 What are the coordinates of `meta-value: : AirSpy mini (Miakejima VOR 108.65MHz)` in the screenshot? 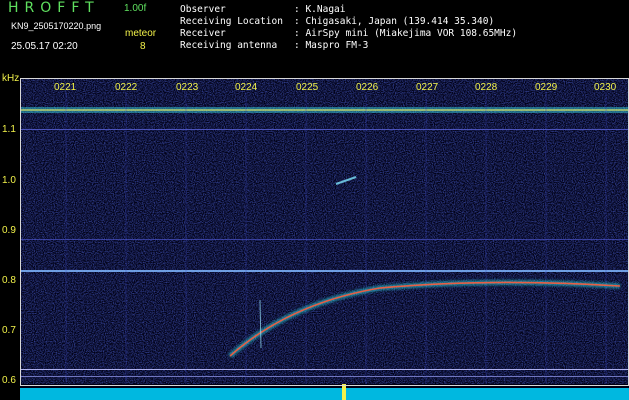 It's located at (406, 33).